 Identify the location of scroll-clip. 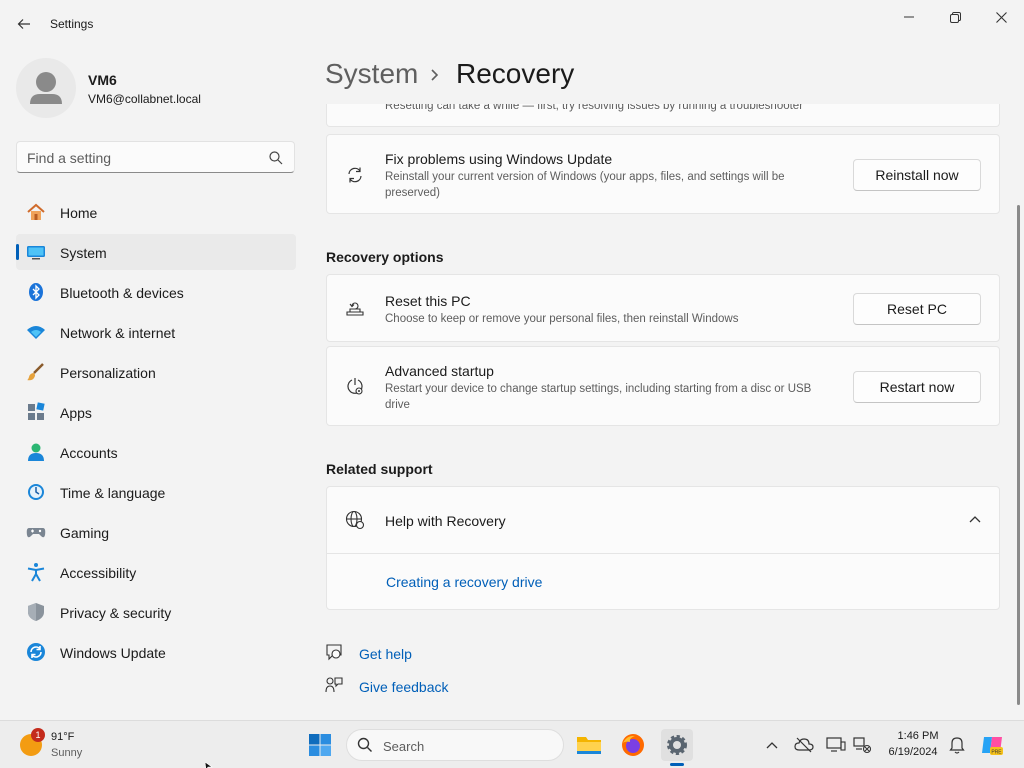
(662, 98).